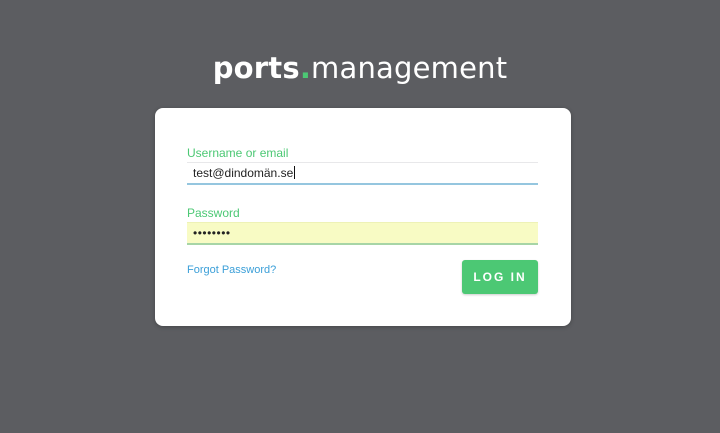 Image resolution: width=720 pixels, height=433 pixels. Describe the element at coordinates (295, 172) in the screenshot. I see `text-caret` at that location.